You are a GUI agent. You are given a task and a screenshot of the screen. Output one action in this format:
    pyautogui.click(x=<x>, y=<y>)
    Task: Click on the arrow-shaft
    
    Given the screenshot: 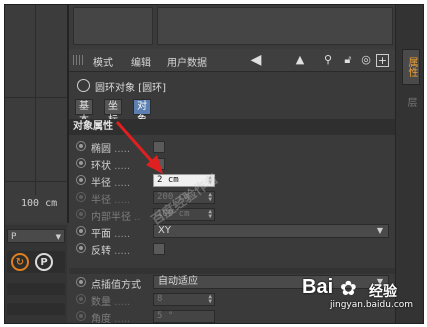 What is the action you would take?
    pyautogui.click(x=136, y=143)
    